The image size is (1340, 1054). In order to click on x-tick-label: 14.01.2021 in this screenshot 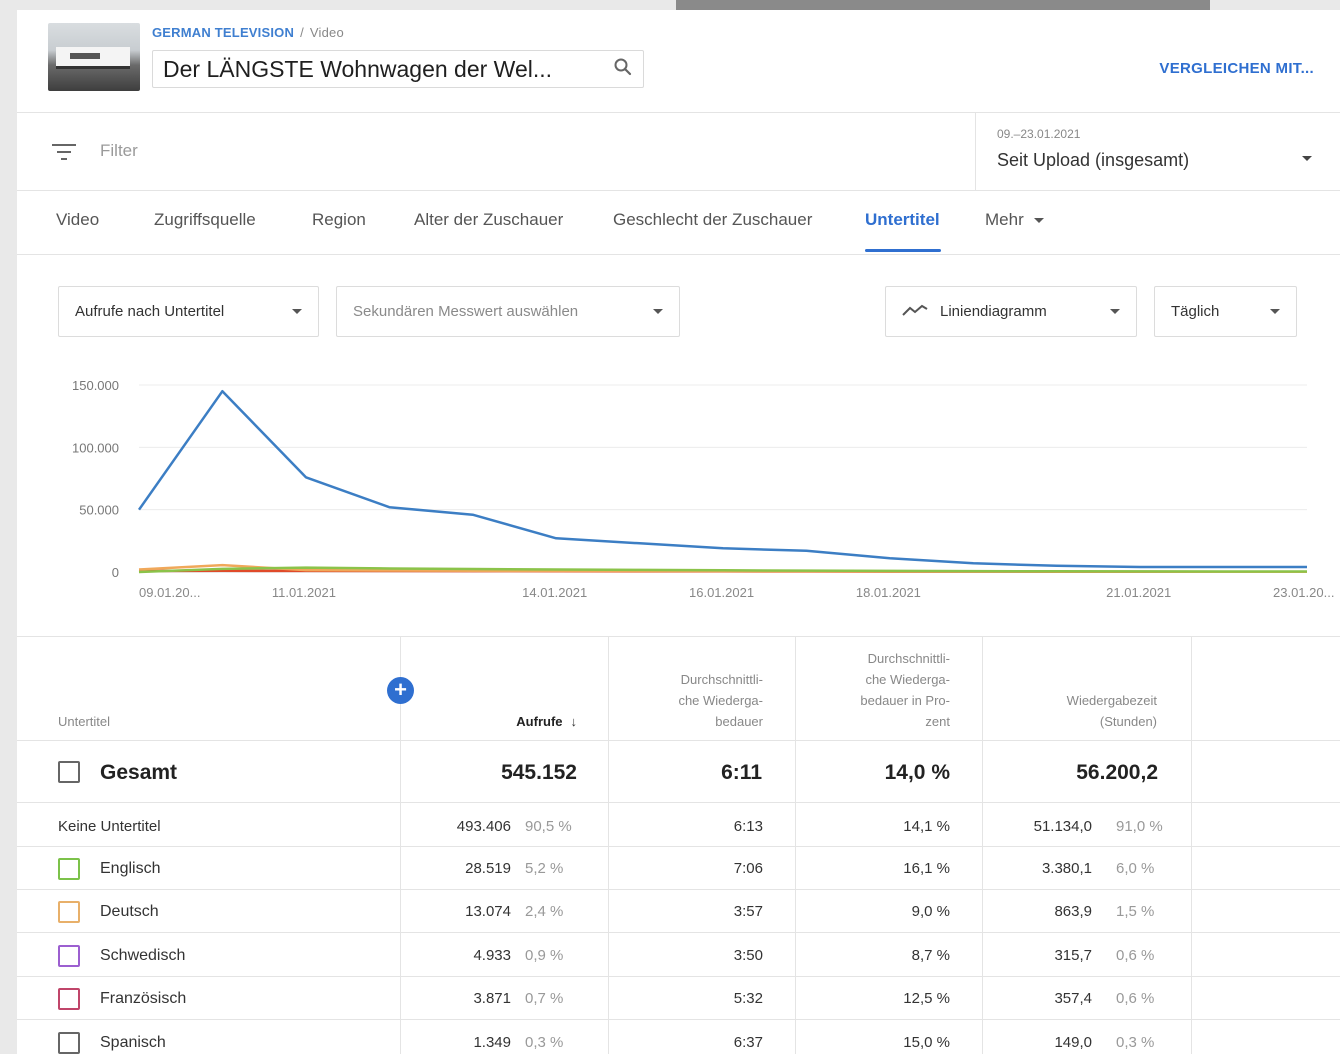, I will do `click(554, 592)`.